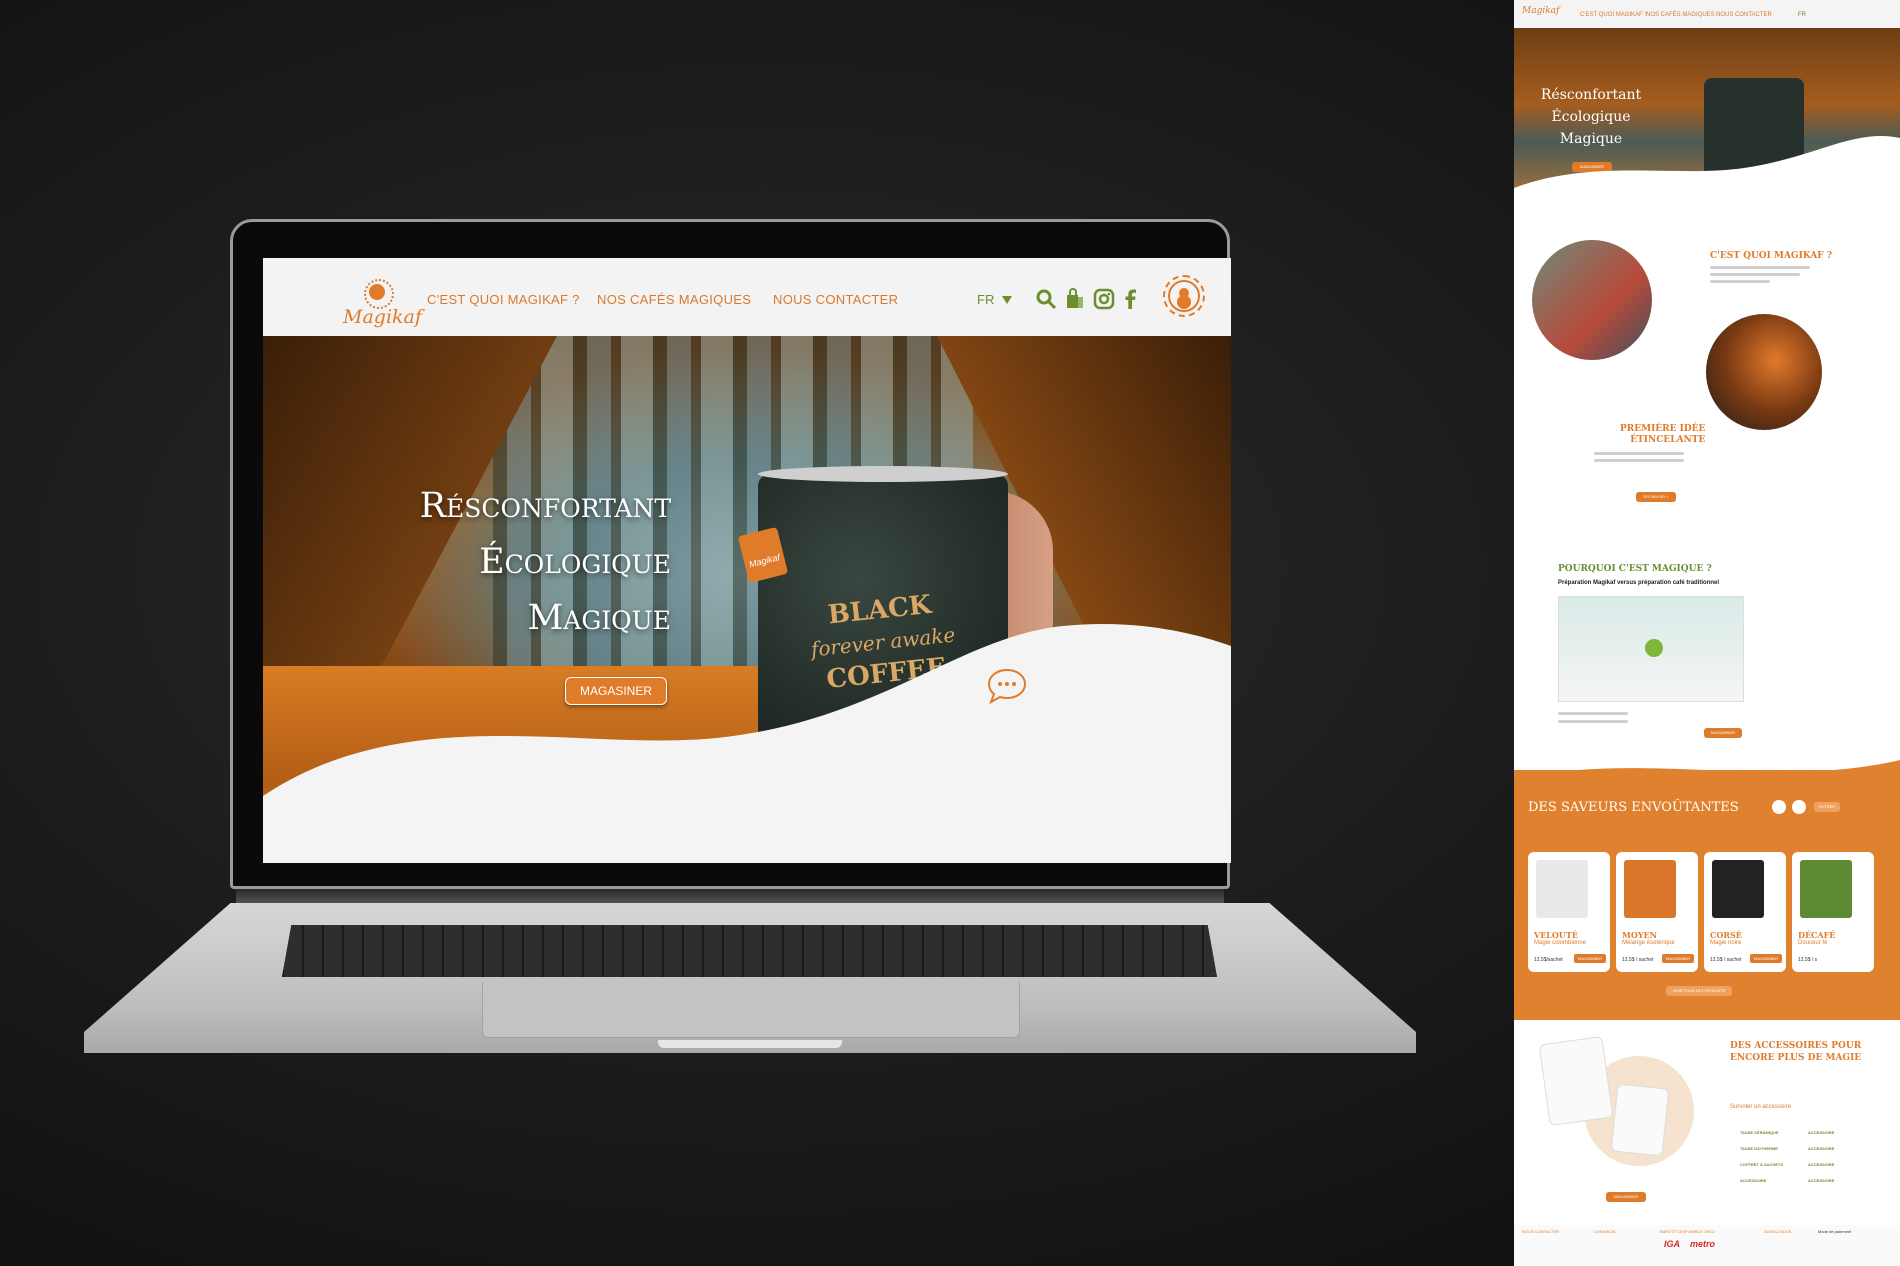  Describe the element at coordinates (1707, 176) in the screenshot. I see `thumb-hero-wave` at that location.